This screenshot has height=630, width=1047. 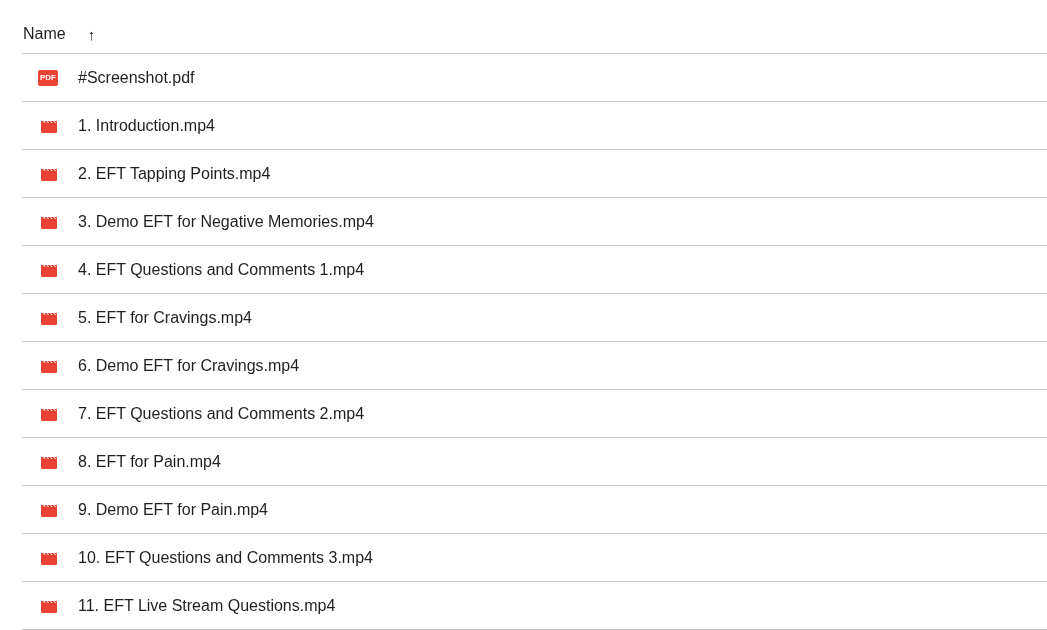 What do you see at coordinates (207, 605) in the screenshot?
I see `file-name: 11. EFT Live Stream Questions.mp4` at bounding box center [207, 605].